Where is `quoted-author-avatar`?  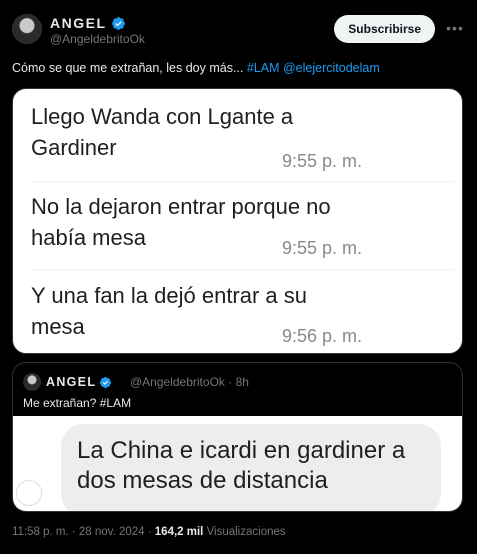 quoted-author-avatar is located at coordinates (32, 382).